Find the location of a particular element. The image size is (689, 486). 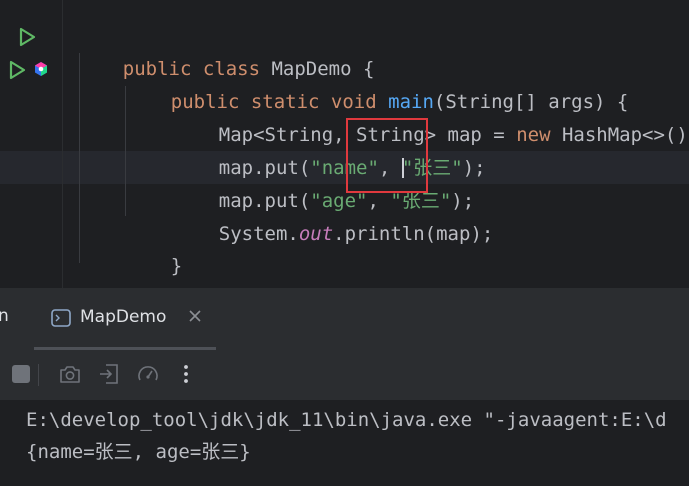

gutter-divider is located at coordinates (62, 144).